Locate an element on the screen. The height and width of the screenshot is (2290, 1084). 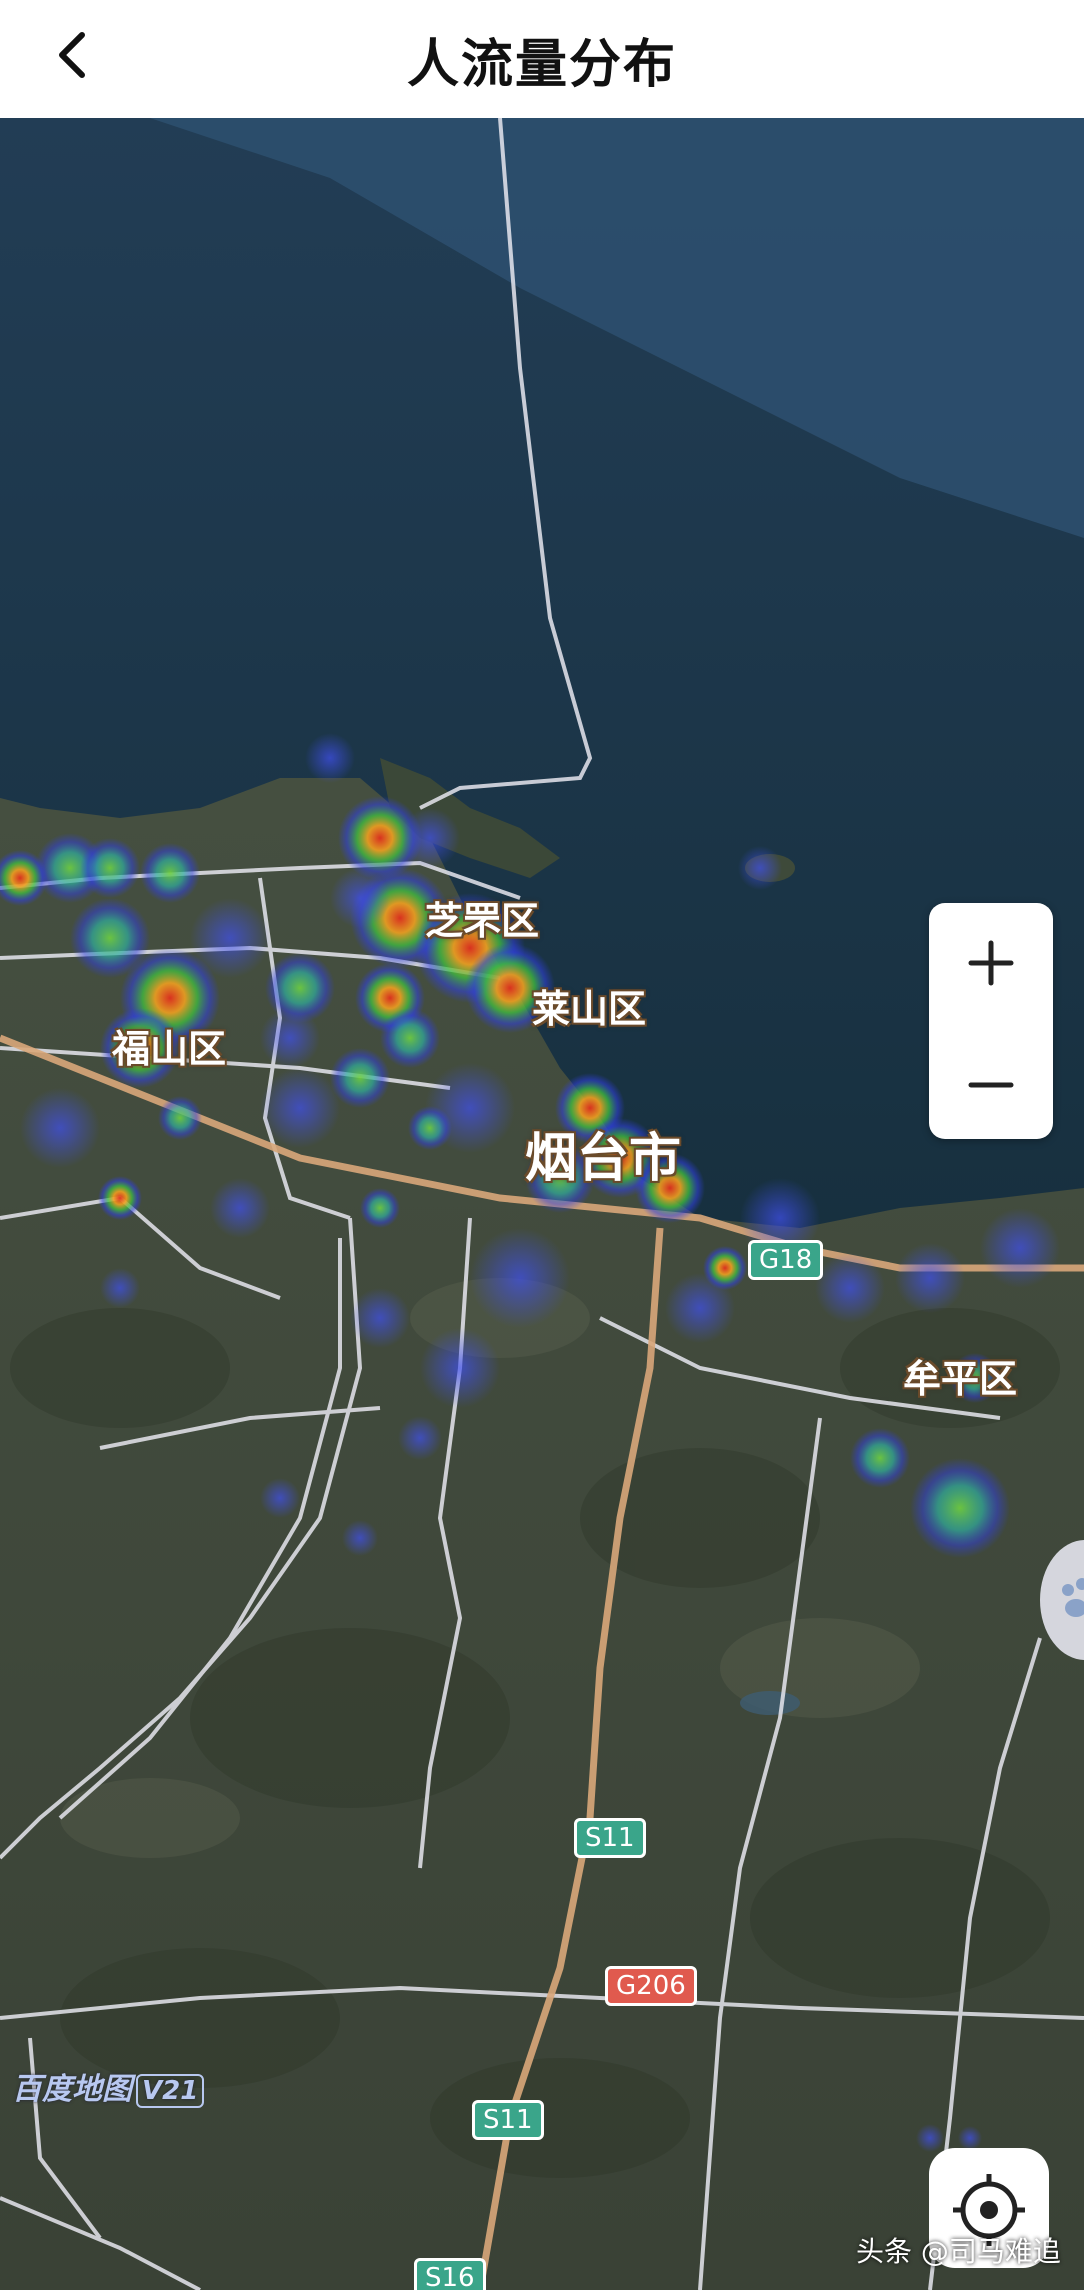
plus-icon is located at coordinates (991, 963).